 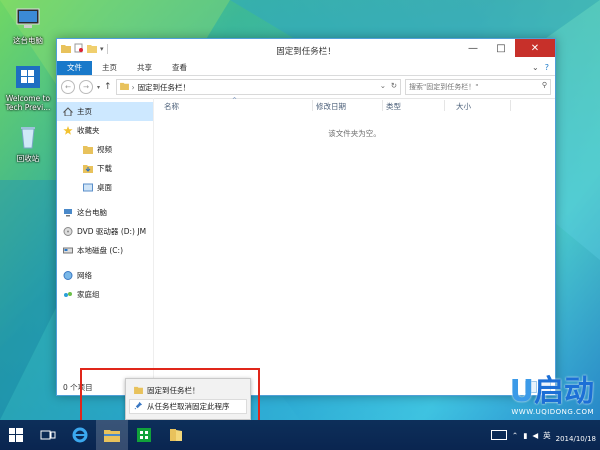 I want to click on jump-list-label: 从任务栏取消固定此程序, so click(x=188, y=406).